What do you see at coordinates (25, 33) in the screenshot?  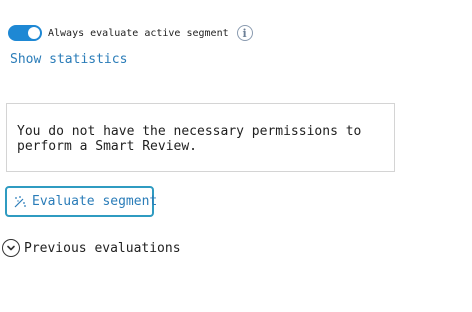 I see `always-evaluate-toggle` at bounding box center [25, 33].